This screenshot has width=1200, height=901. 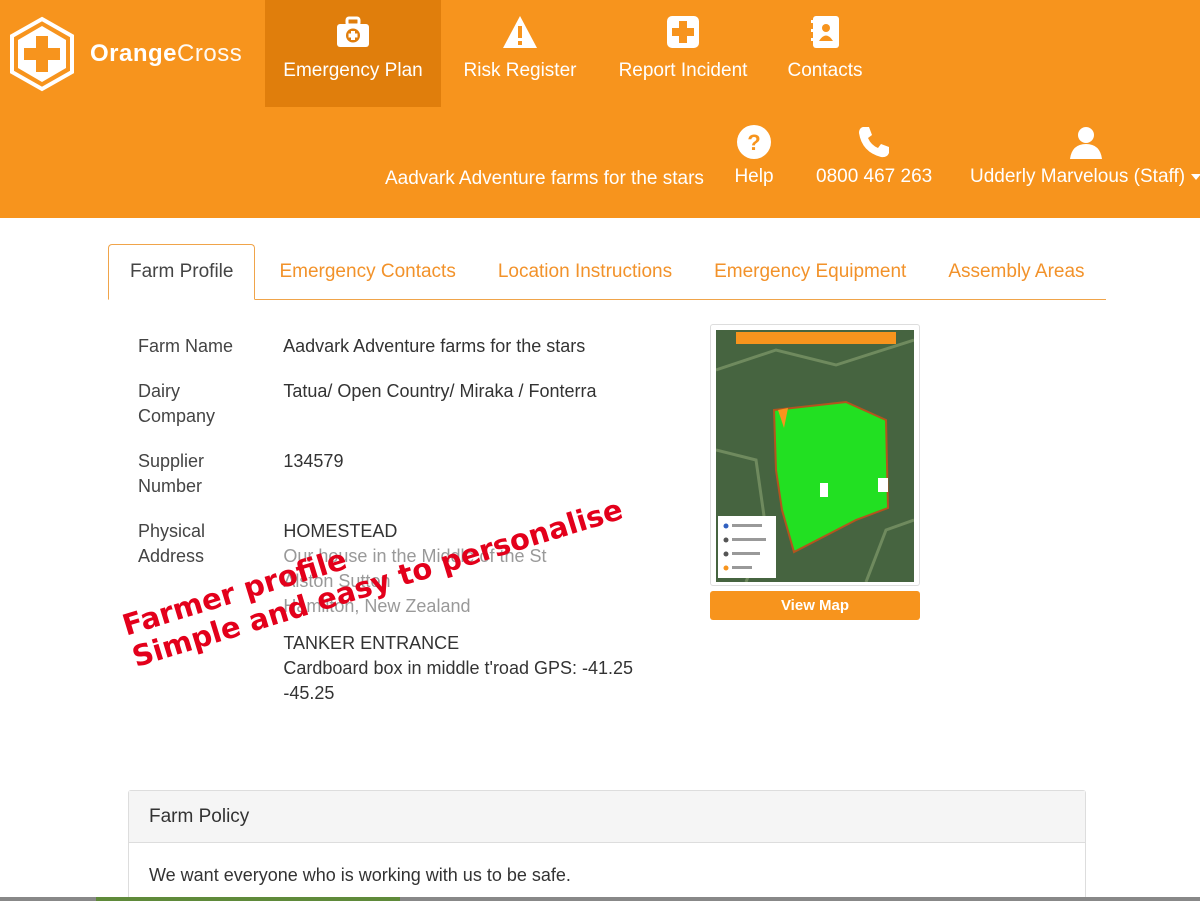 I want to click on help-icon: ?, so click(x=754, y=142).